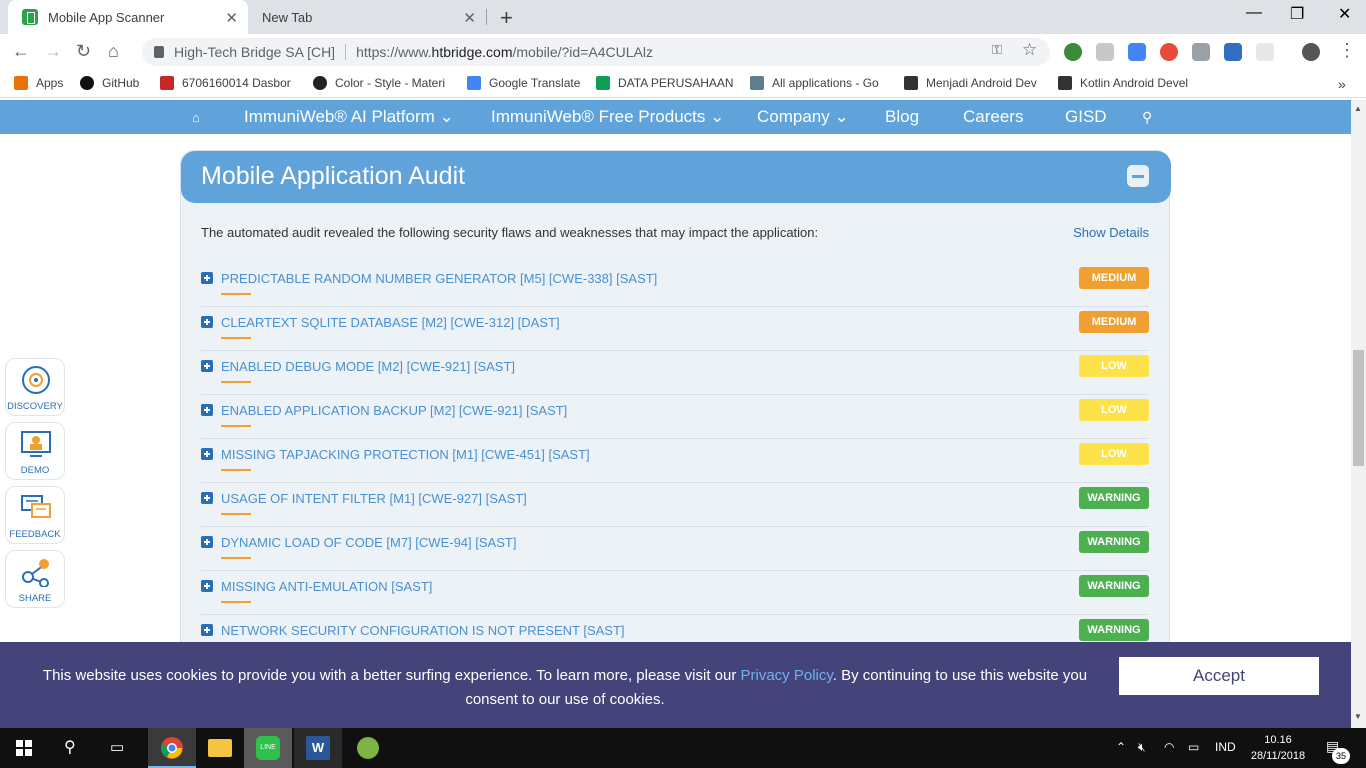 The height and width of the screenshot is (768, 1366). What do you see at coordinates (128, 17) in the screenshot?
I see `tab-mobile-app-scanner: Mobile App Scanner ✕` at bounding box center [128, 17].